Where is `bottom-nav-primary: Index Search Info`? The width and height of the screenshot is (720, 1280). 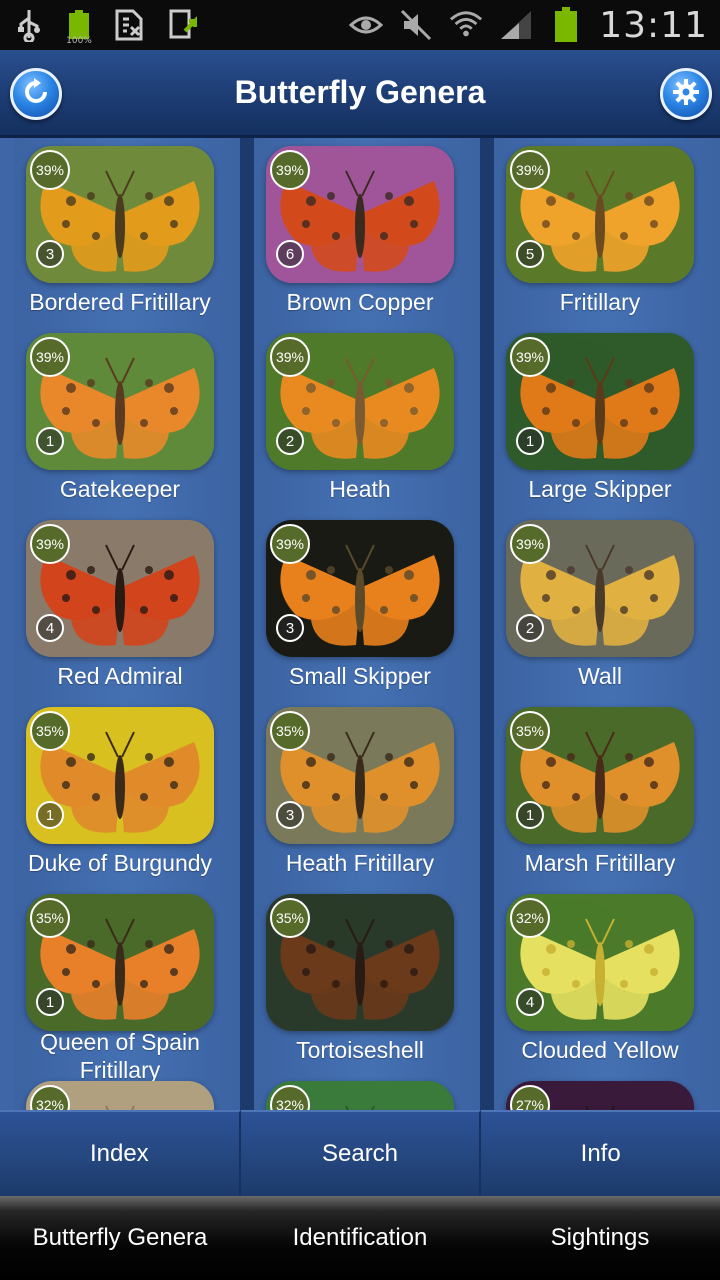 bottom-nav-primary: Index Search Info is located at coordinates (360, 1153).